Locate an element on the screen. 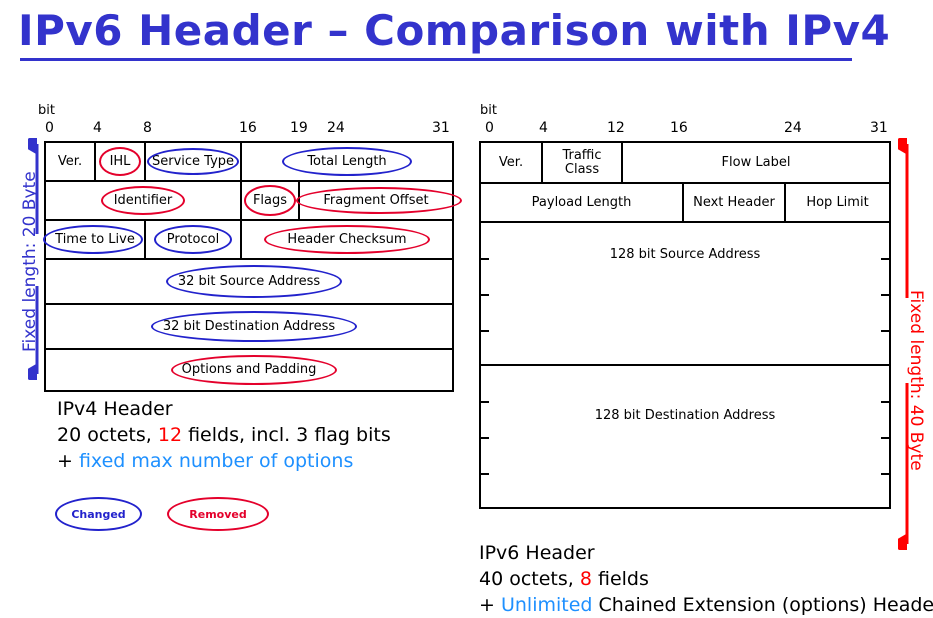 The width and height of the screenshot is (933, 618). ipv4-bit-tick-19: 19 is located at coordinates (299, 128).